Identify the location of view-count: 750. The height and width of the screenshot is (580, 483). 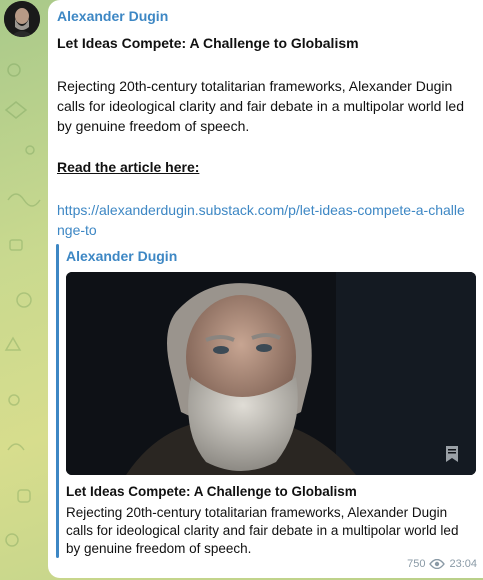
(416, 564).